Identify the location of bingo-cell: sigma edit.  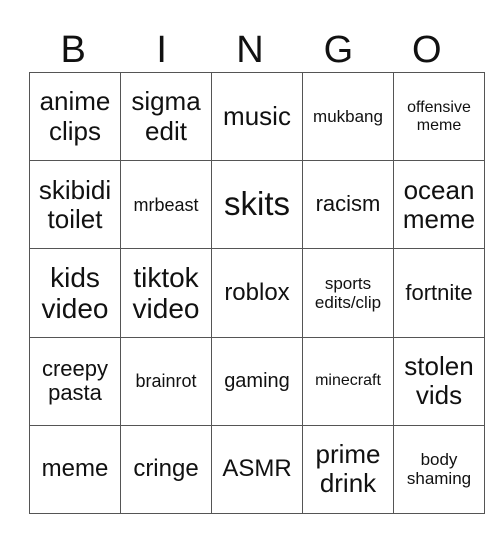
(166, 116).